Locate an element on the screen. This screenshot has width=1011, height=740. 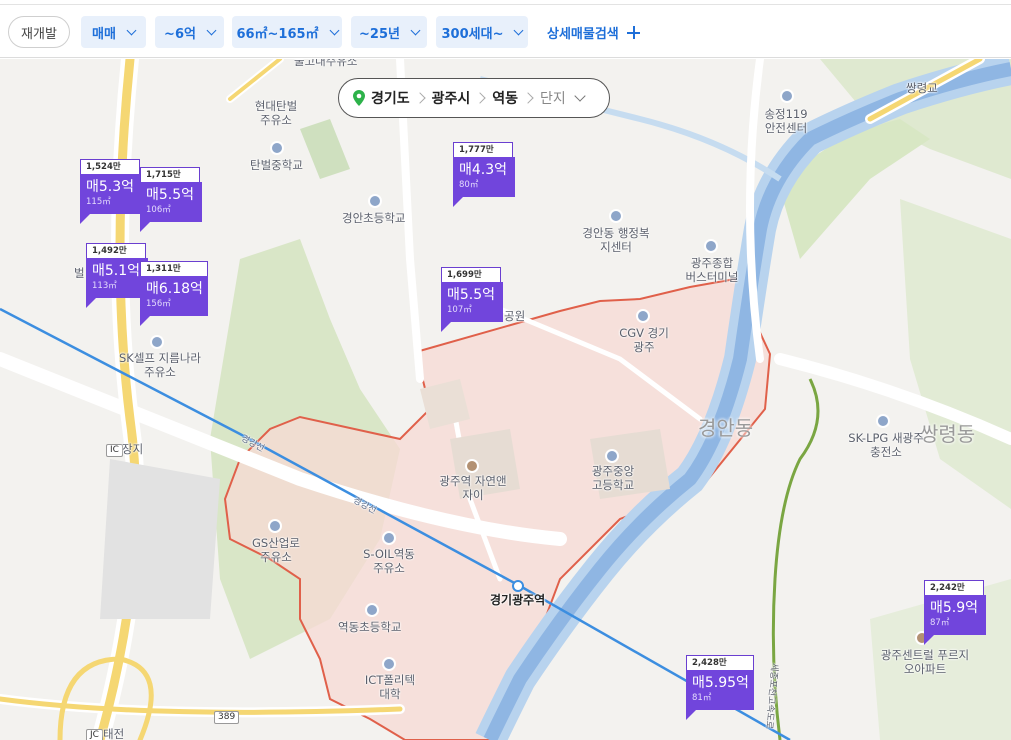
listing-marker: 1,699만 매5.5억 107㎡ is located at coordinates (472, 299).